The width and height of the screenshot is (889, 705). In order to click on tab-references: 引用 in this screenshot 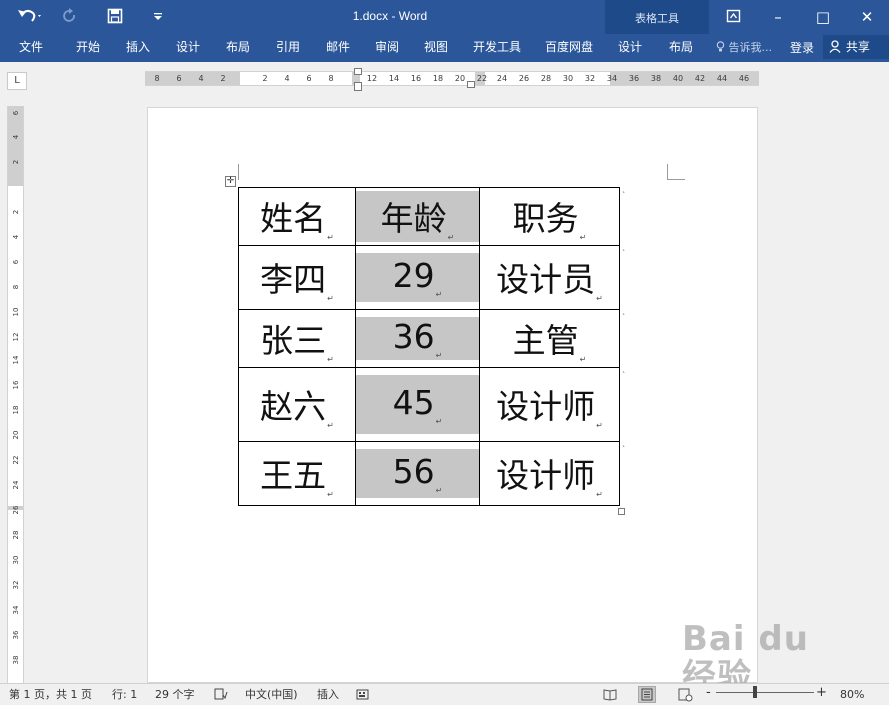, I will do `click(288, 47)`.